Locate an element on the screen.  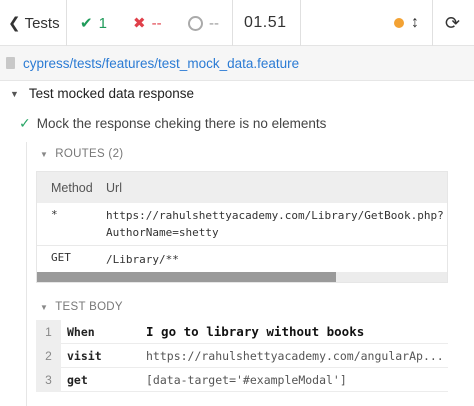
failed-count: -- is located at coordinates (156, 23).